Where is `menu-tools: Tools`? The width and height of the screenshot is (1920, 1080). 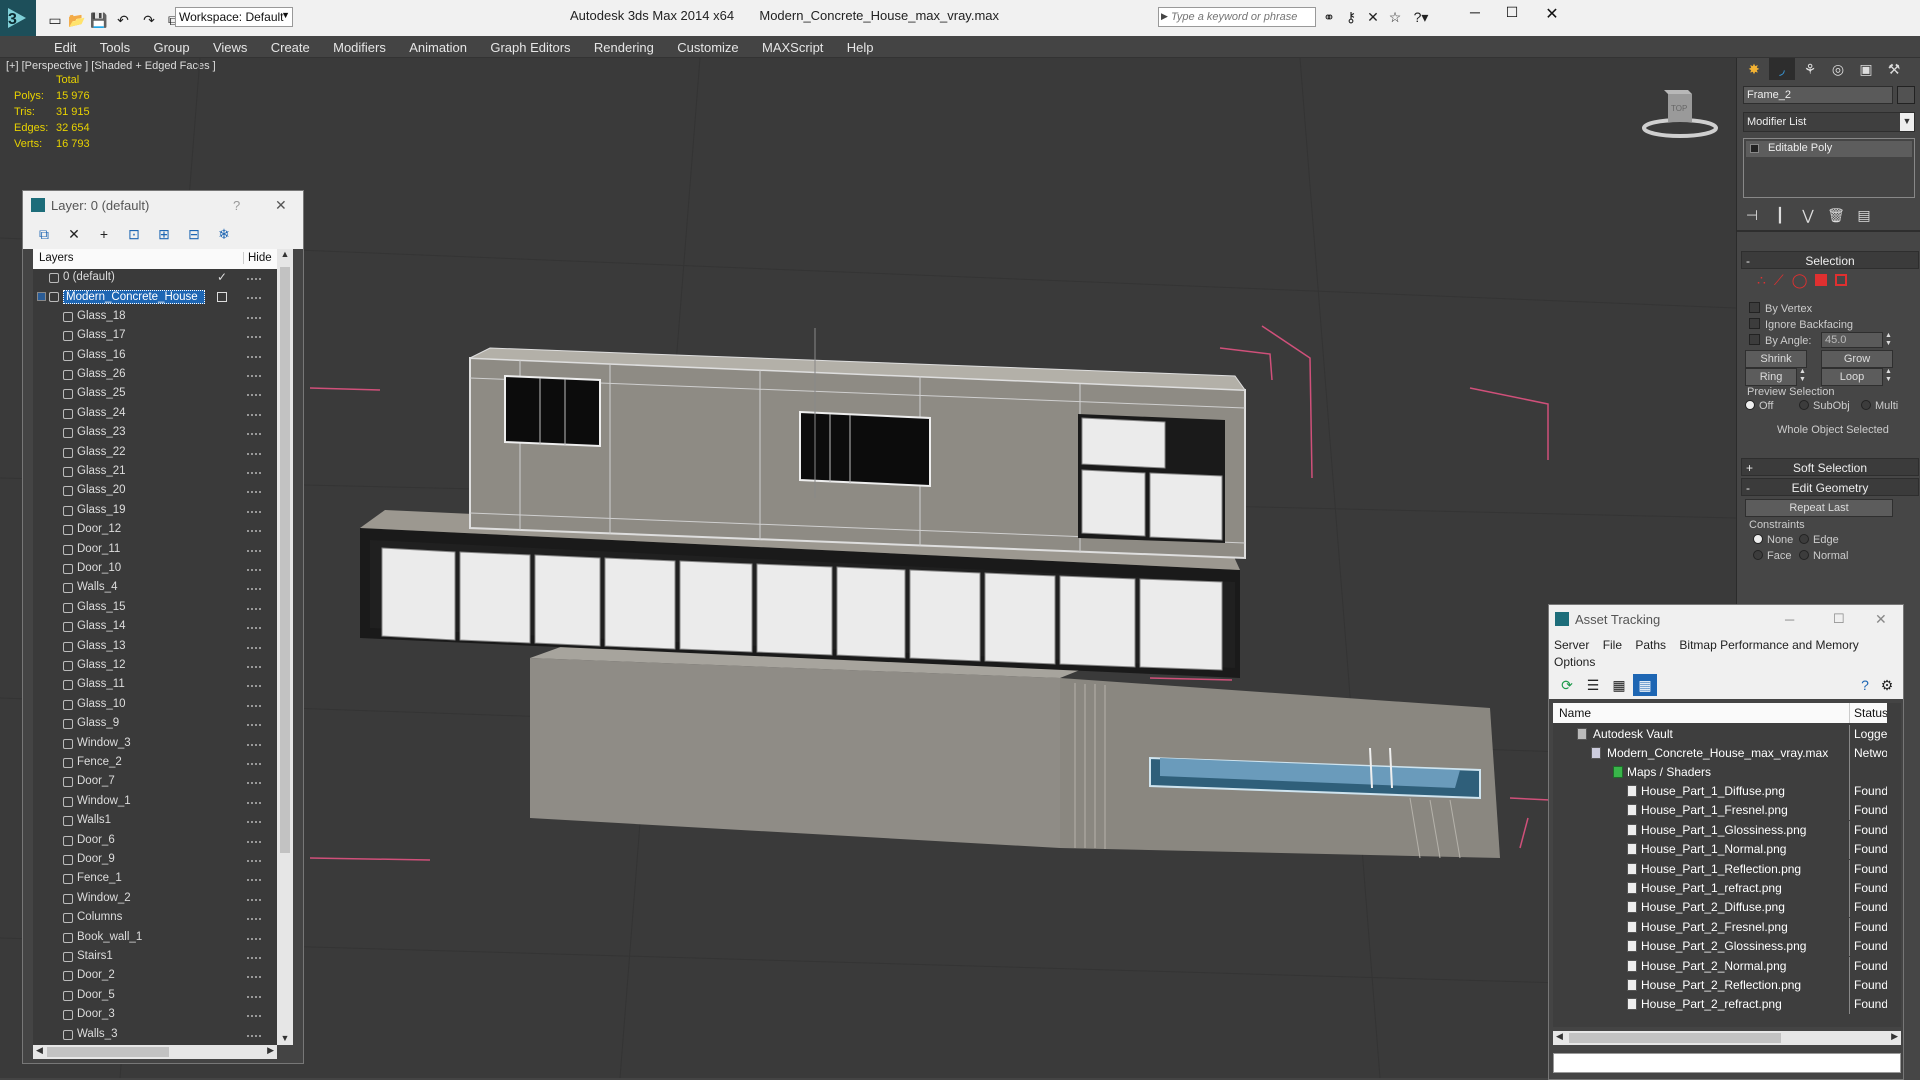 menu-tools: Tools is located at coordinates (115, 47).